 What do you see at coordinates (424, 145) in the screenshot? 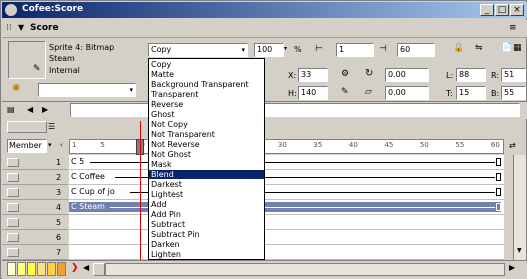
I see `ruler-tick-label: 50` at bounding box center [424, 145].